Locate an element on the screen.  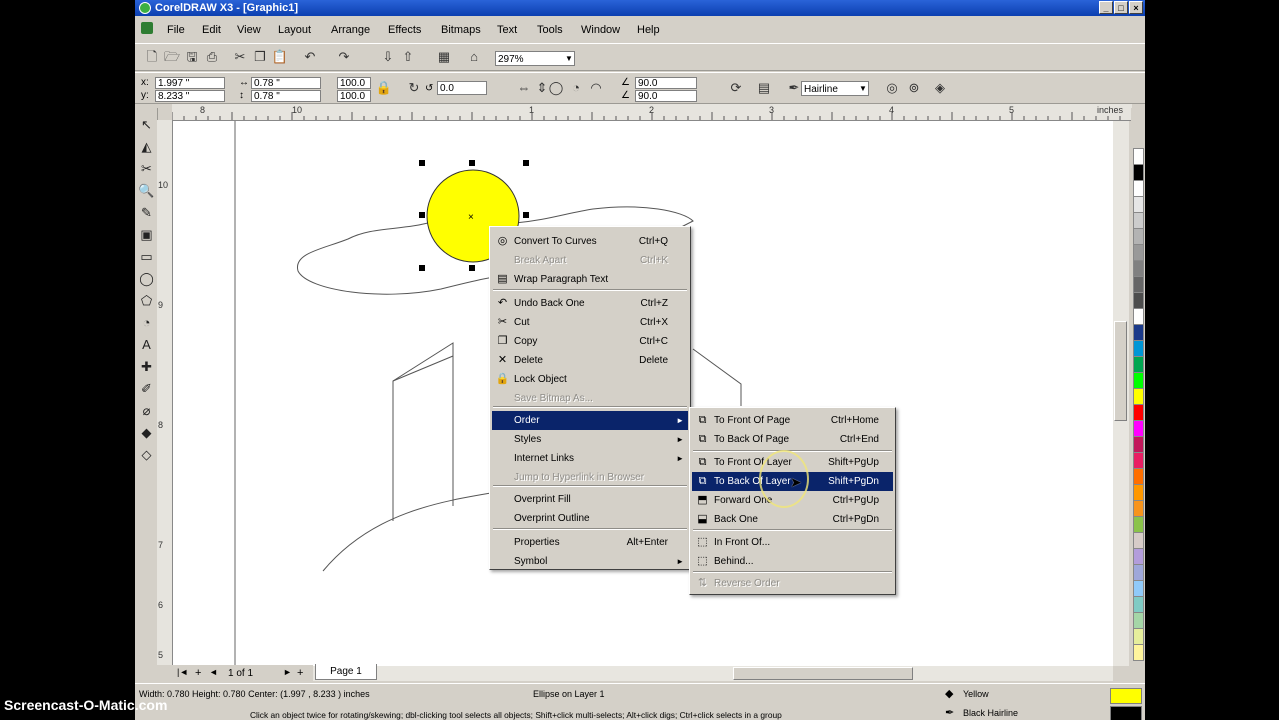
vertical-scrollbar is located at coordinates (1121, 393).